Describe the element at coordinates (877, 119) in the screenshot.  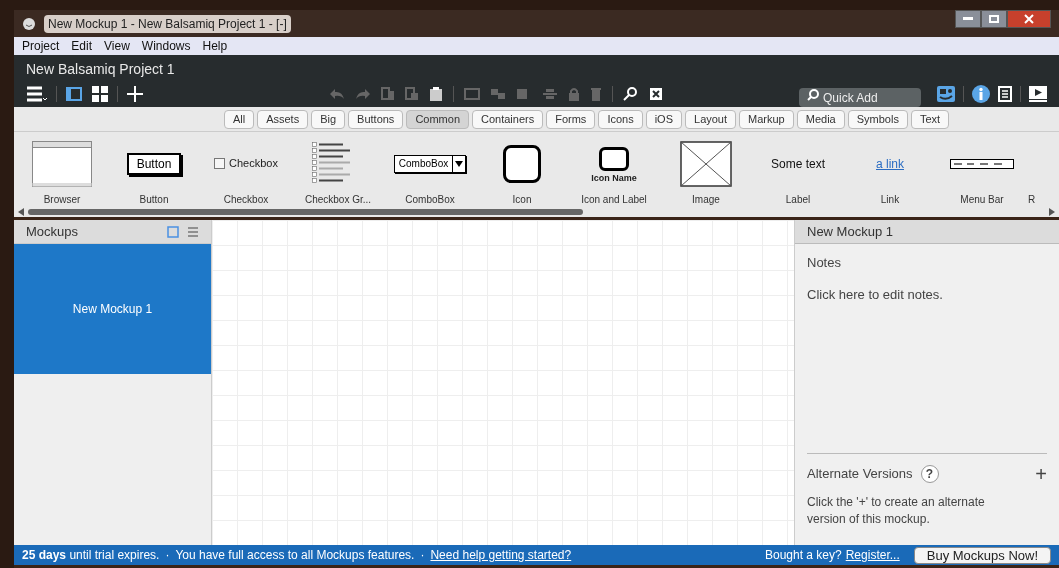
I see `filter-tab: Symbols` at that location.